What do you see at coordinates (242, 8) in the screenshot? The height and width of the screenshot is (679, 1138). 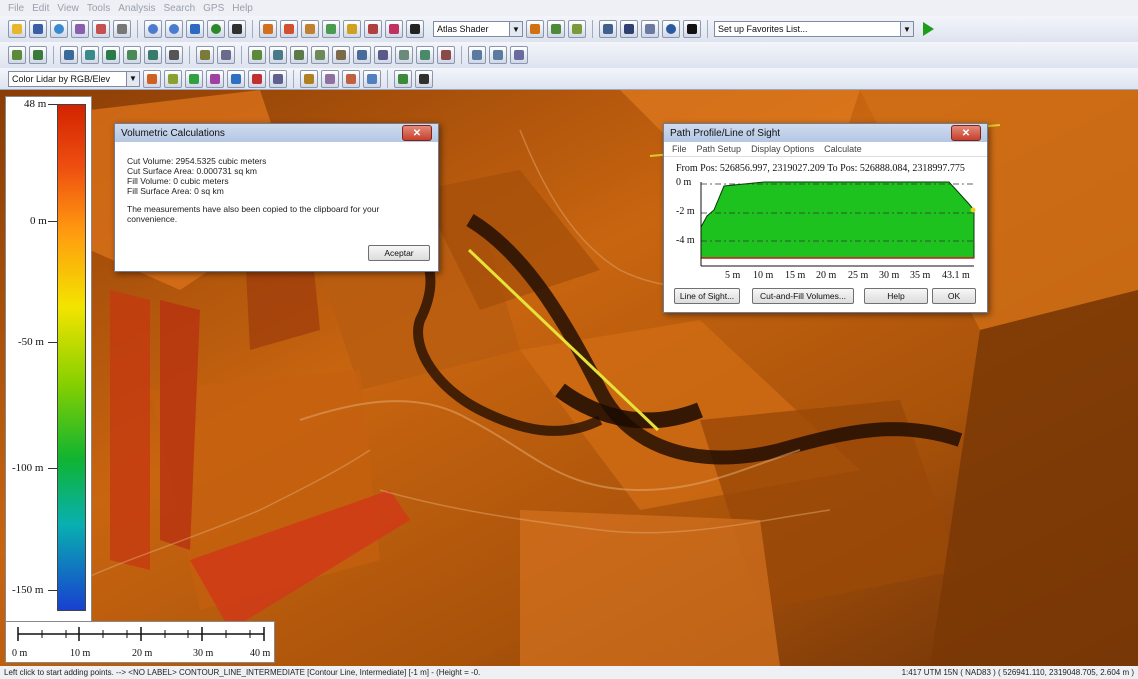 I see `menu-help: Help` at bounding box center [242, 8].